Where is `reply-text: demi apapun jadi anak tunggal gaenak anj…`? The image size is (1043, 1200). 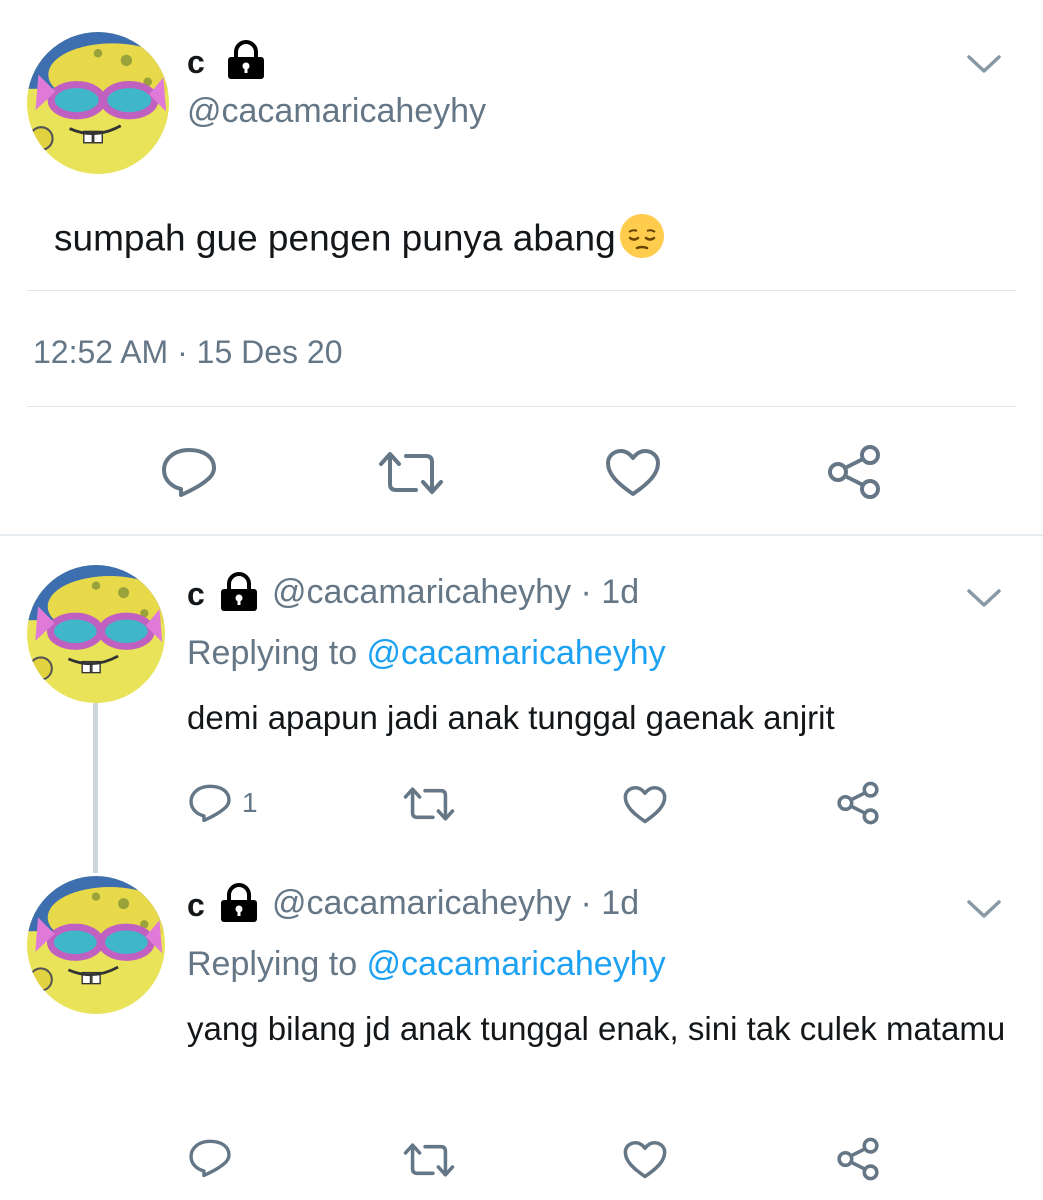 reply-text: demi apapun jadi anak tunggal gaenak anj… is located at coordinates (511, 717).